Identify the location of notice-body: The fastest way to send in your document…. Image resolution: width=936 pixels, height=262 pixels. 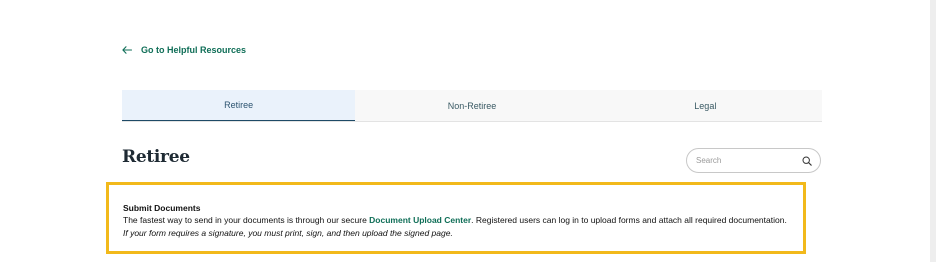
(463, 227).